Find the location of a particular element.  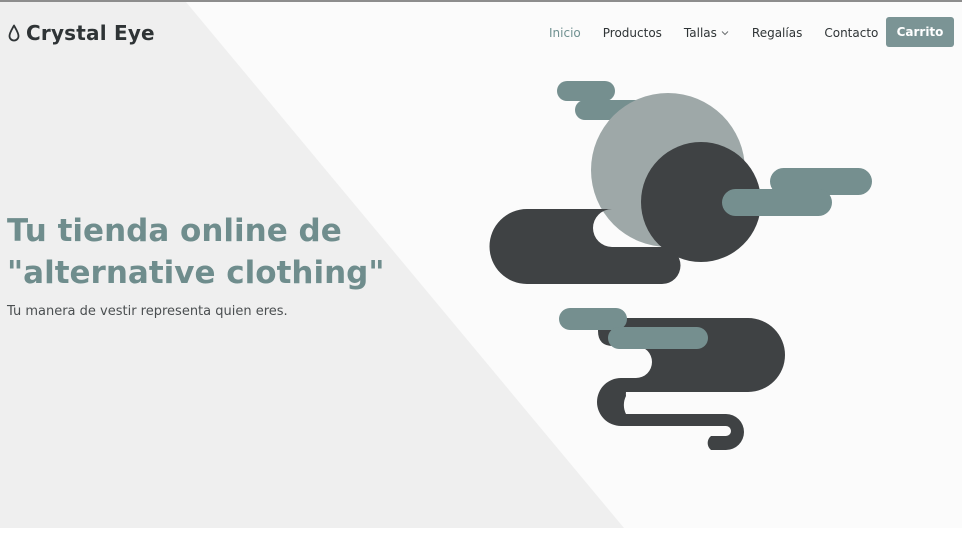

nav-item-contacto: Contacto is located at coordinates (851, 33).